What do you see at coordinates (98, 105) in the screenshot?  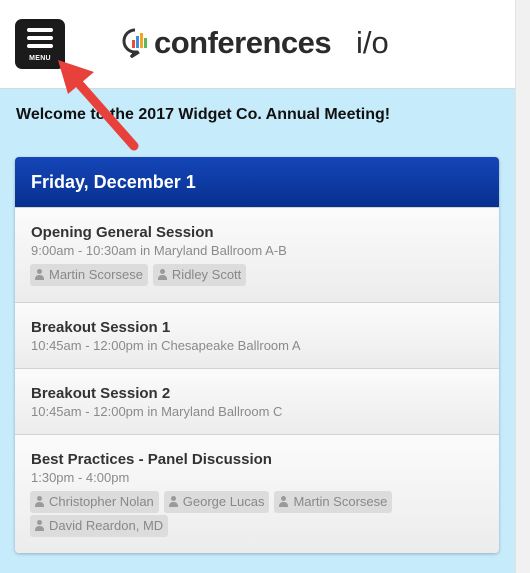 I see `annotation-arrow-icon` at bounding box center [98, 105].